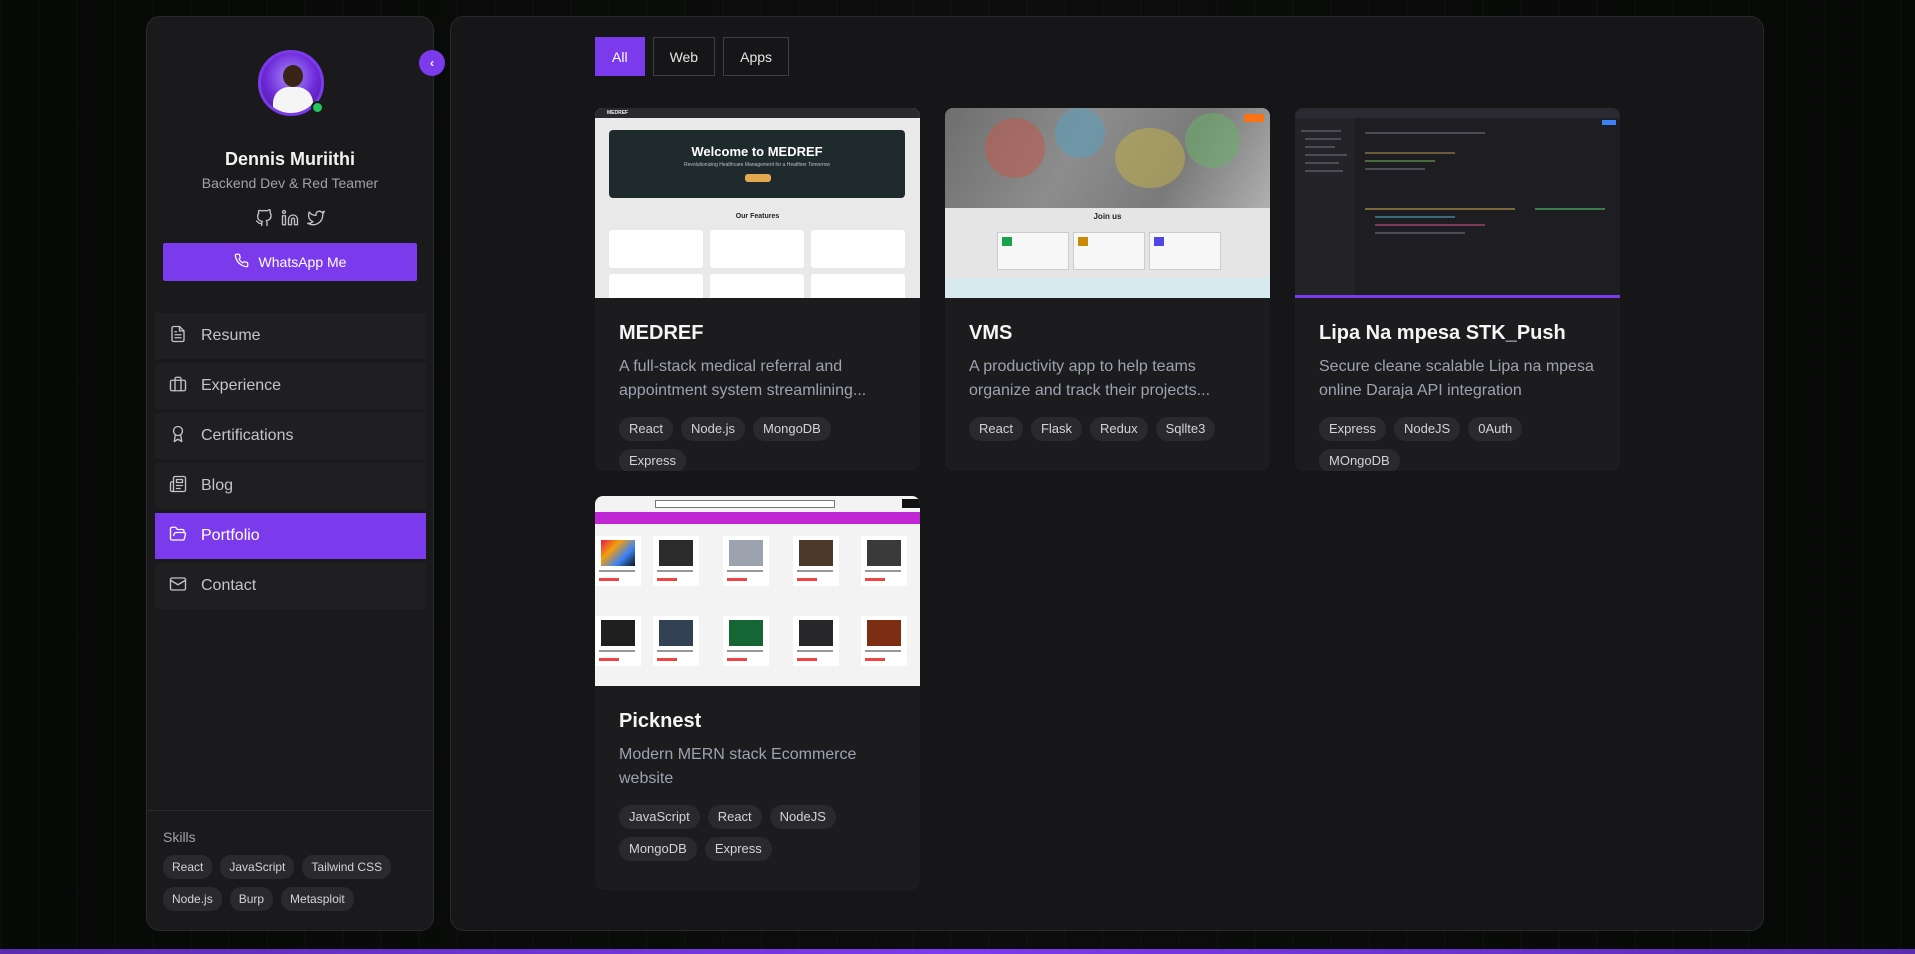  I want to click on tech-tag: Flask, so click(1056, 429).